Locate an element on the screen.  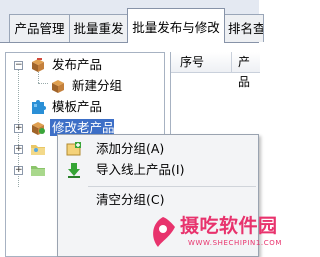
tree-item-label: 模板产品 is located at coordinates (77, 106).